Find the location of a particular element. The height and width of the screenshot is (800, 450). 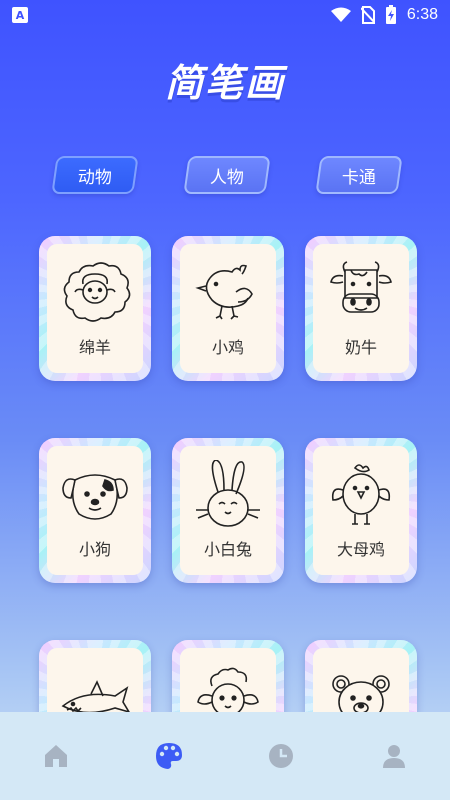

status-time: 6:38 is located at coordinates (422, 14).